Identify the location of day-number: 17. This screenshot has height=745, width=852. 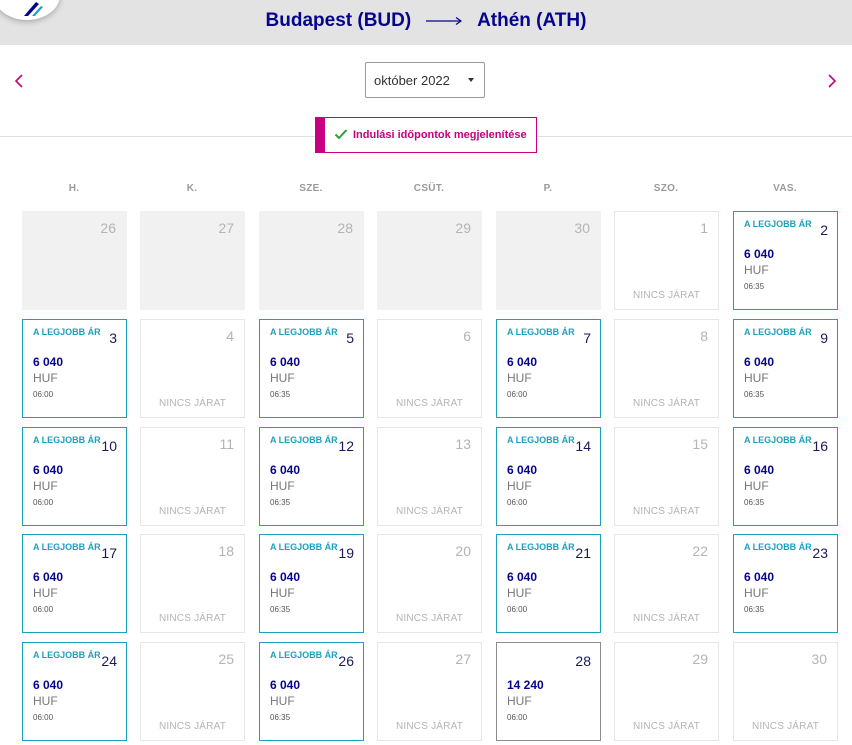
(109, 553).